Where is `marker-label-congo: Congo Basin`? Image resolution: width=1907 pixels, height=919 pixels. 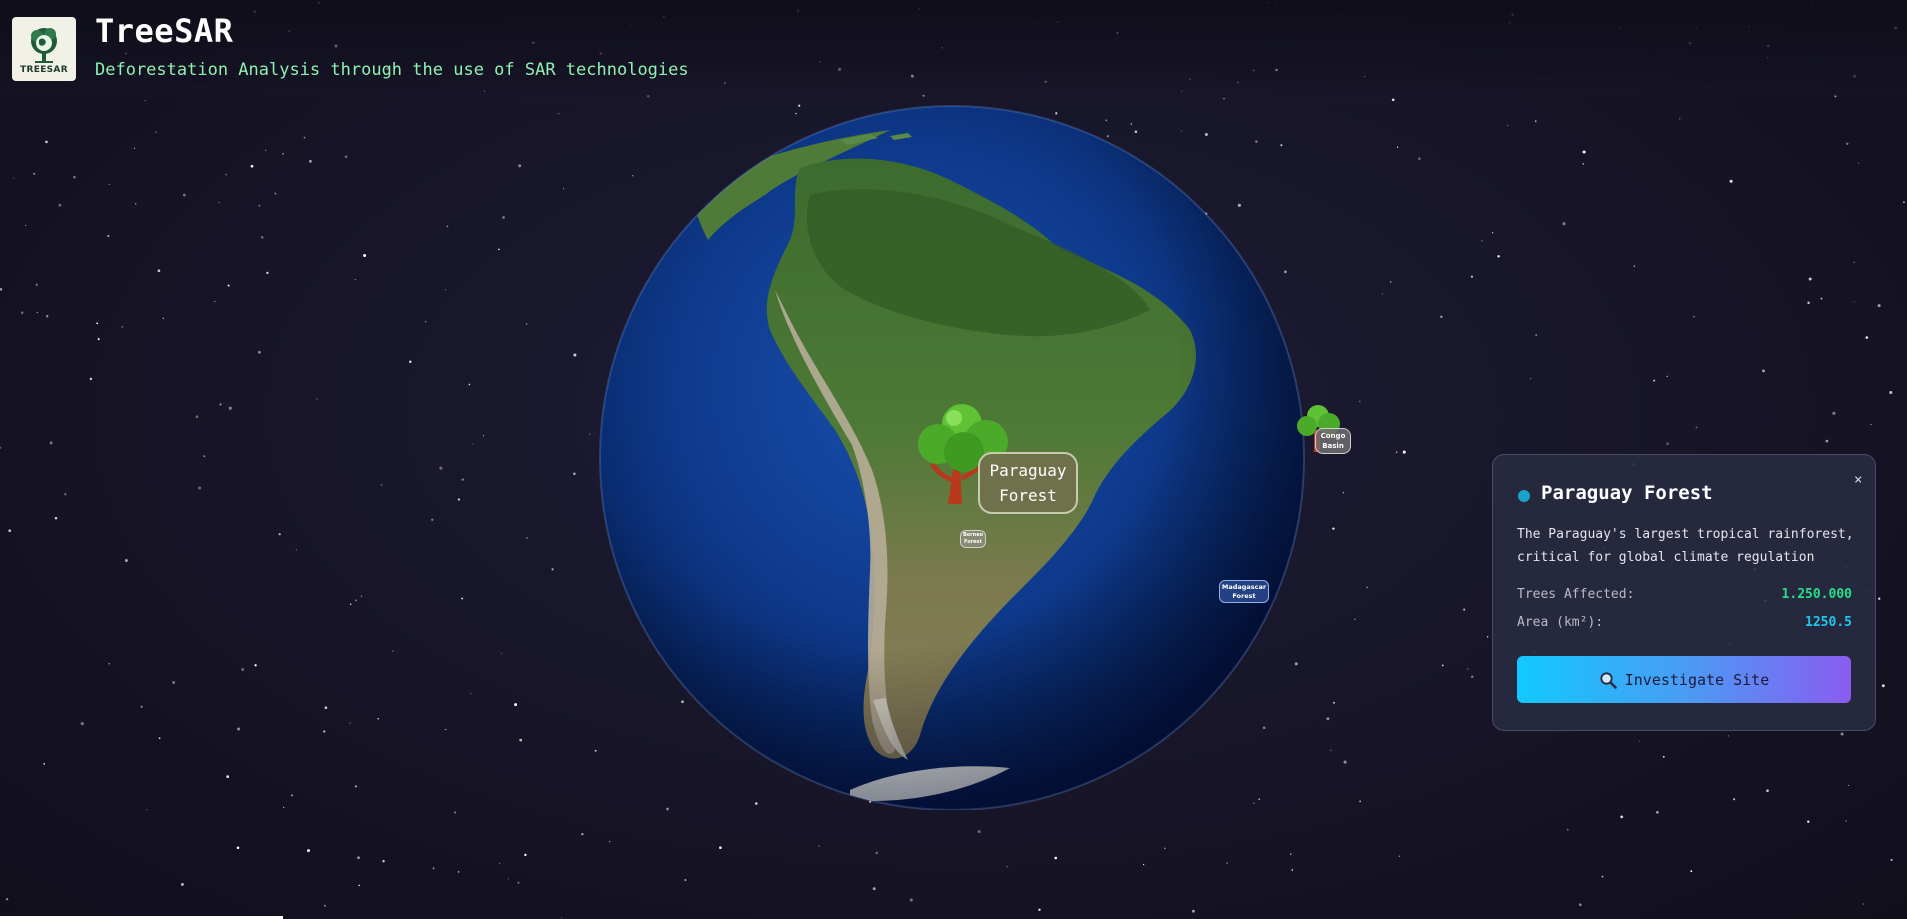 marker-label-congo: Congo Basin is located at coordinates (1333, 441).